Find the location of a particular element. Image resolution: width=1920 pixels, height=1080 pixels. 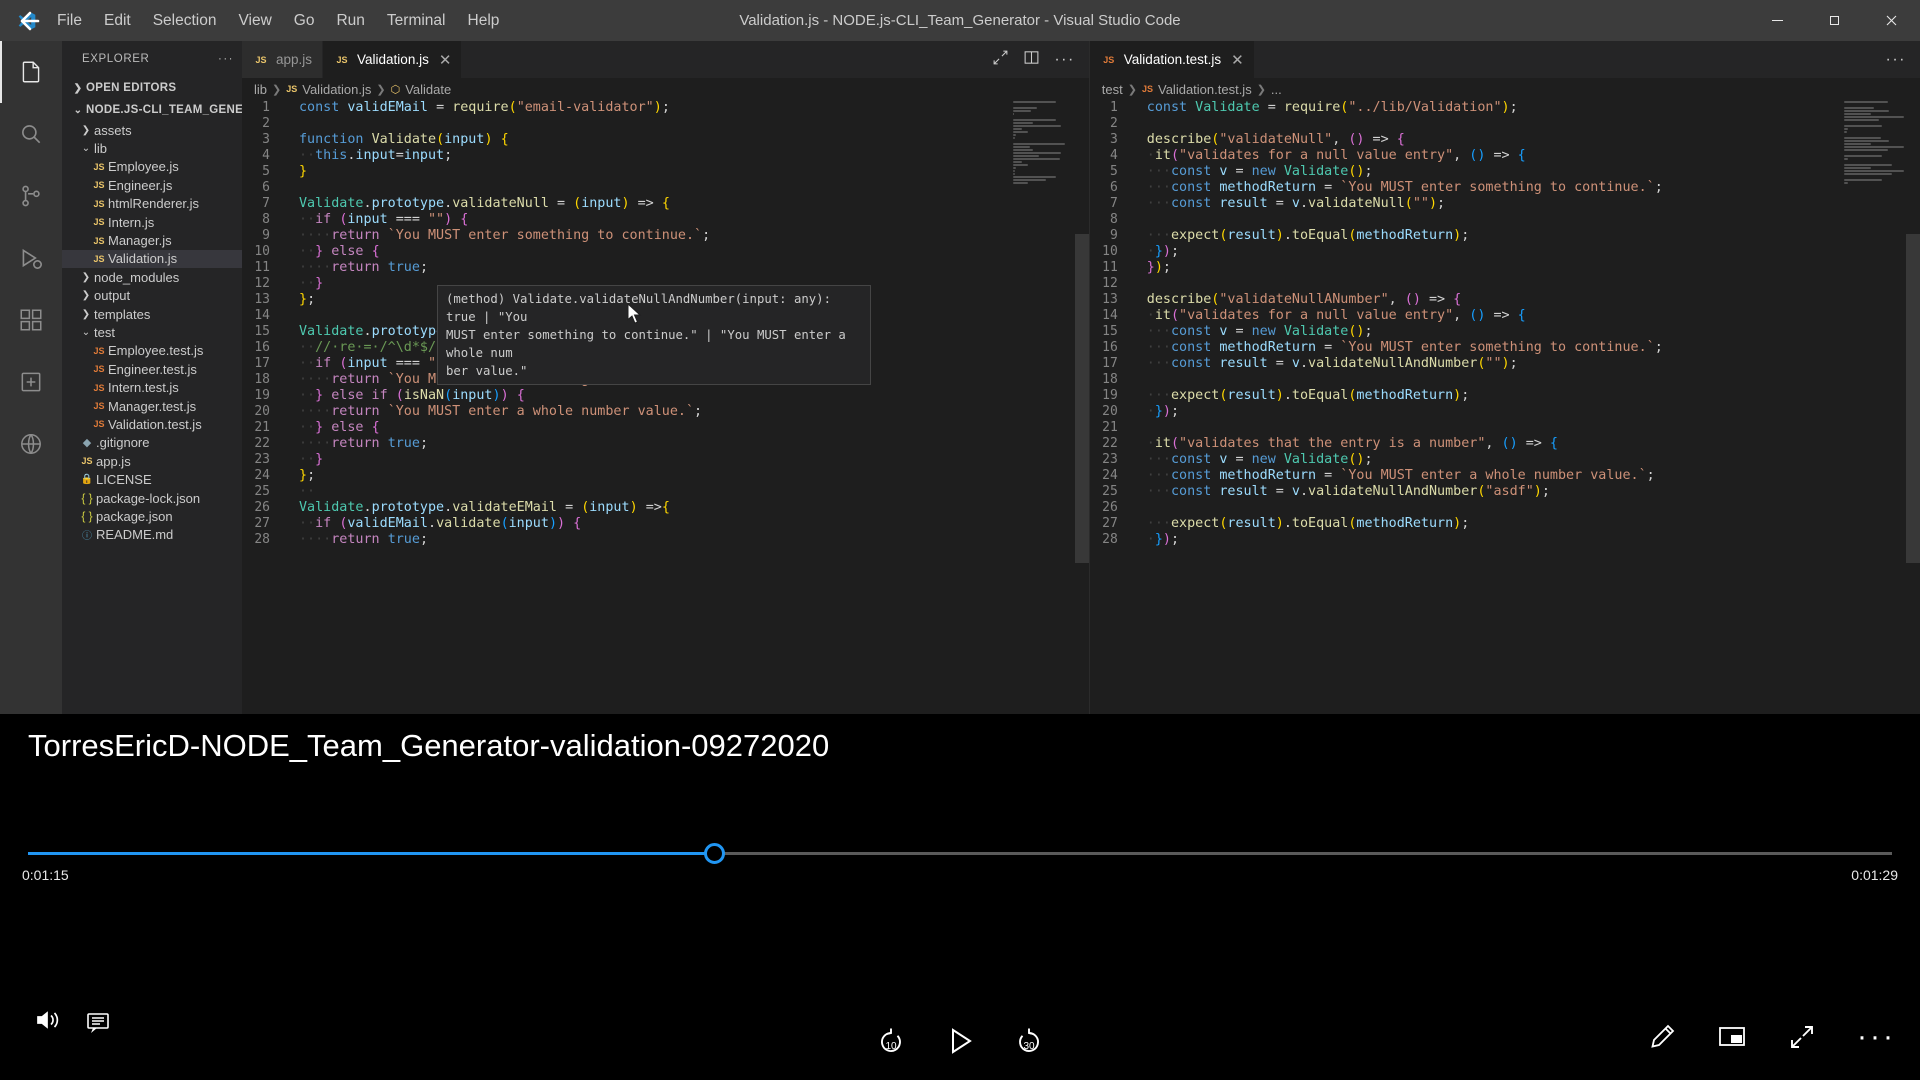

sidebar-item-live-share is located at coordinates (31, 444).